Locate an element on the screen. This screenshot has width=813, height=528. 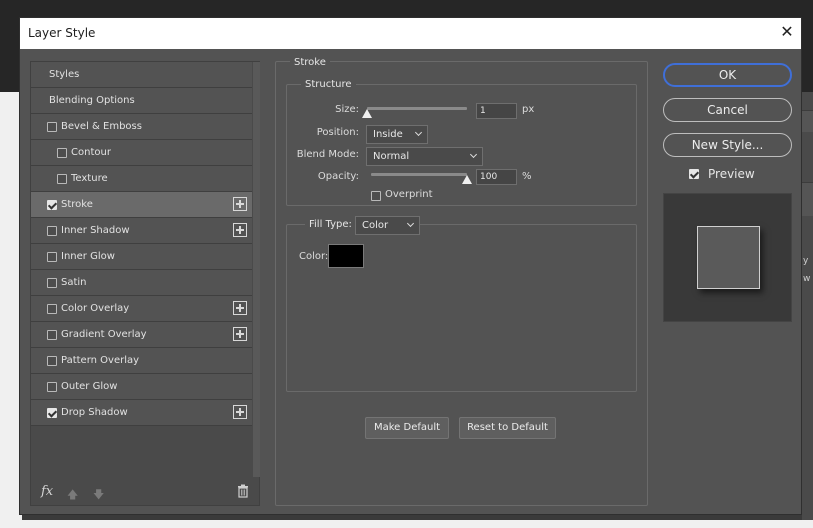
overprint-checkbox is located at coordinates (376, 196).